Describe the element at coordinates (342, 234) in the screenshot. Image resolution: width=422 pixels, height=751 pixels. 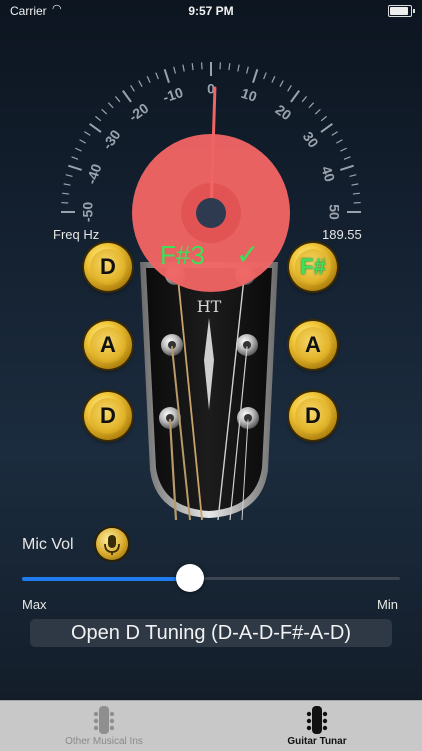
I see `freq-value: 189.55` at that location.